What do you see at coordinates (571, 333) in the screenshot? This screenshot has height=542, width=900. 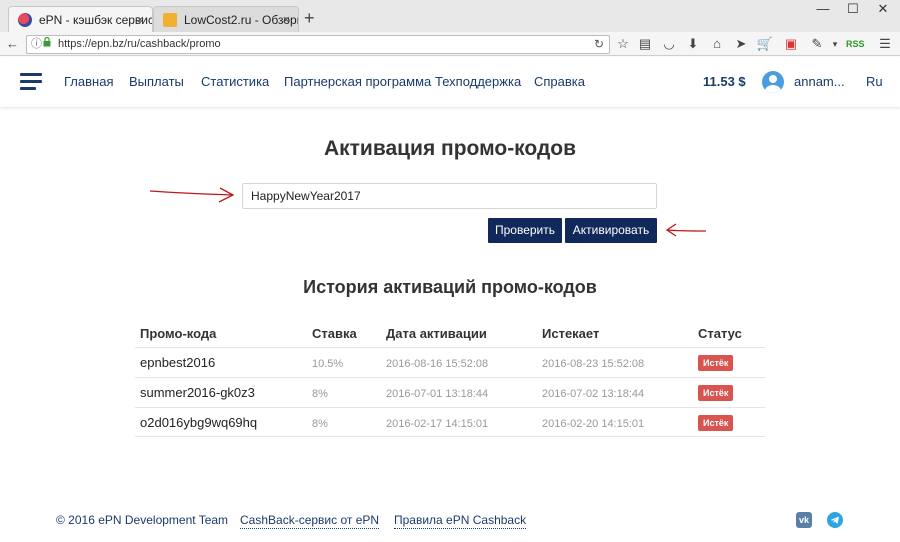 I see `column-header-expires: Истекает` at bounding box center [571, 333].